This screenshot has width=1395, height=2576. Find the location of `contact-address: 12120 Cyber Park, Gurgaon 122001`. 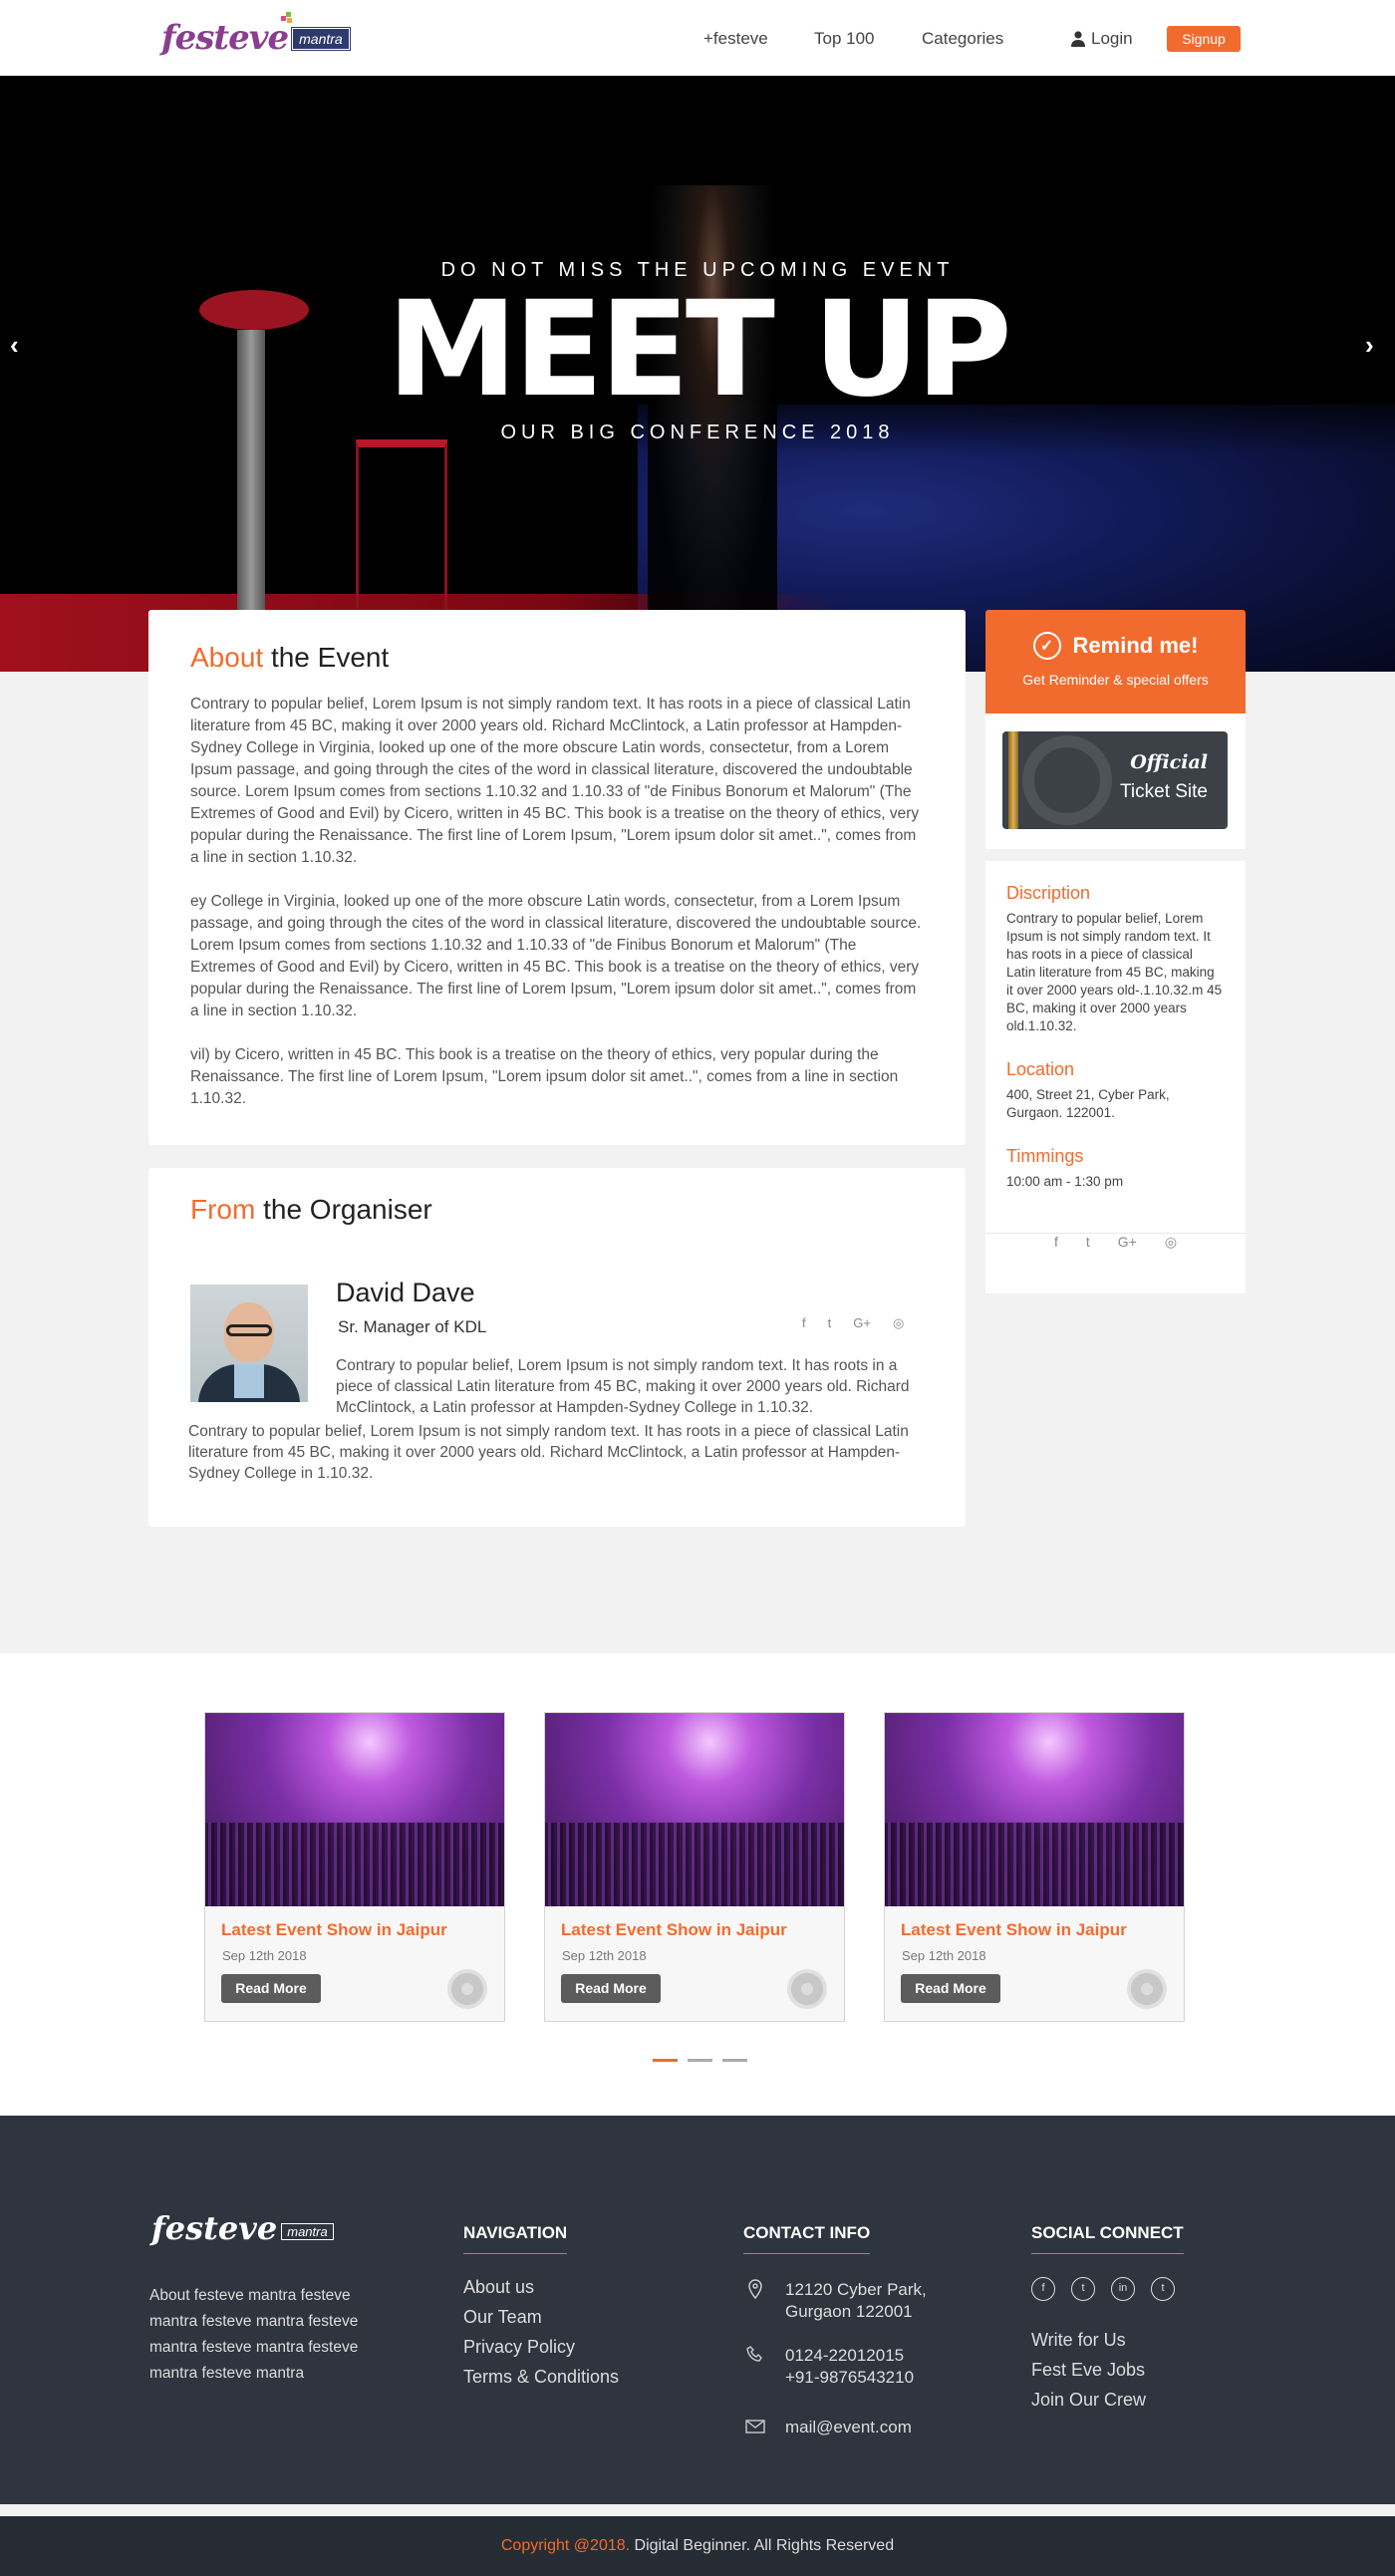

contact-address: 12120 Cyber Park, Gurgaon 122001 is located at coordinates (835, 2301).